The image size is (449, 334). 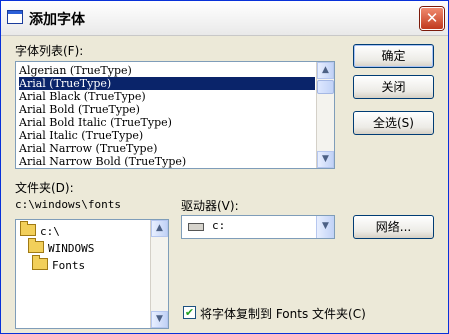 I want to click on drive-select: c: ▼, so click(x=258, y=227).